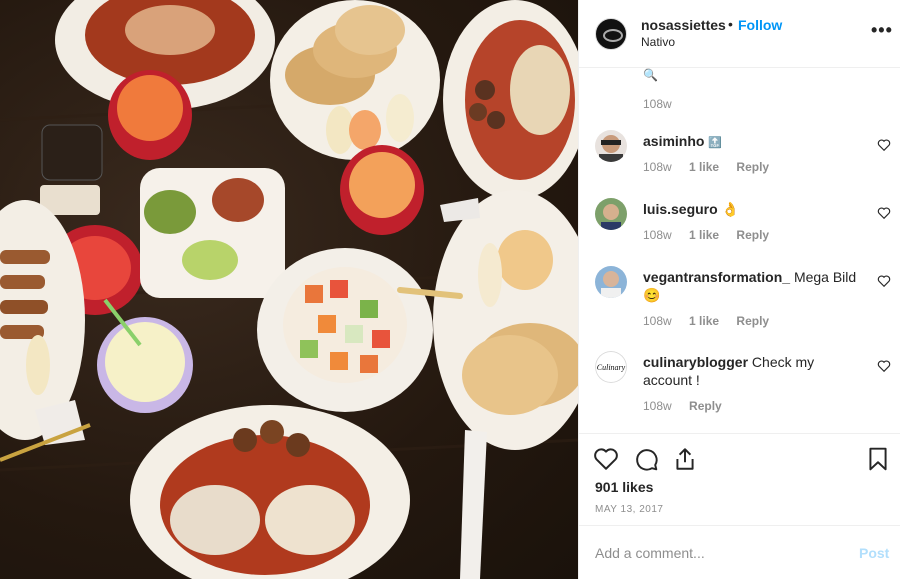 The image size is (900, 579). What do you see at coordinates (715, 143) in the screenshot?
I see `comment-text: 🔝` at bounding box center [715, 143].